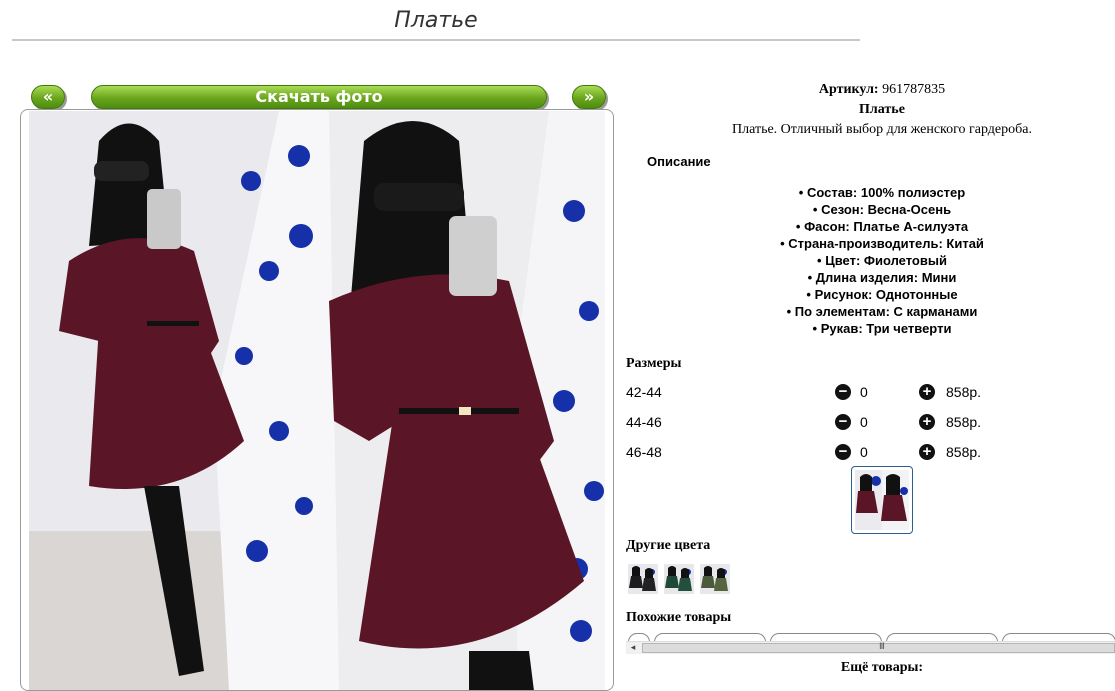  Describe the element at coordinates (436, 40) in the screenshot. I see `title-divider` at that location.